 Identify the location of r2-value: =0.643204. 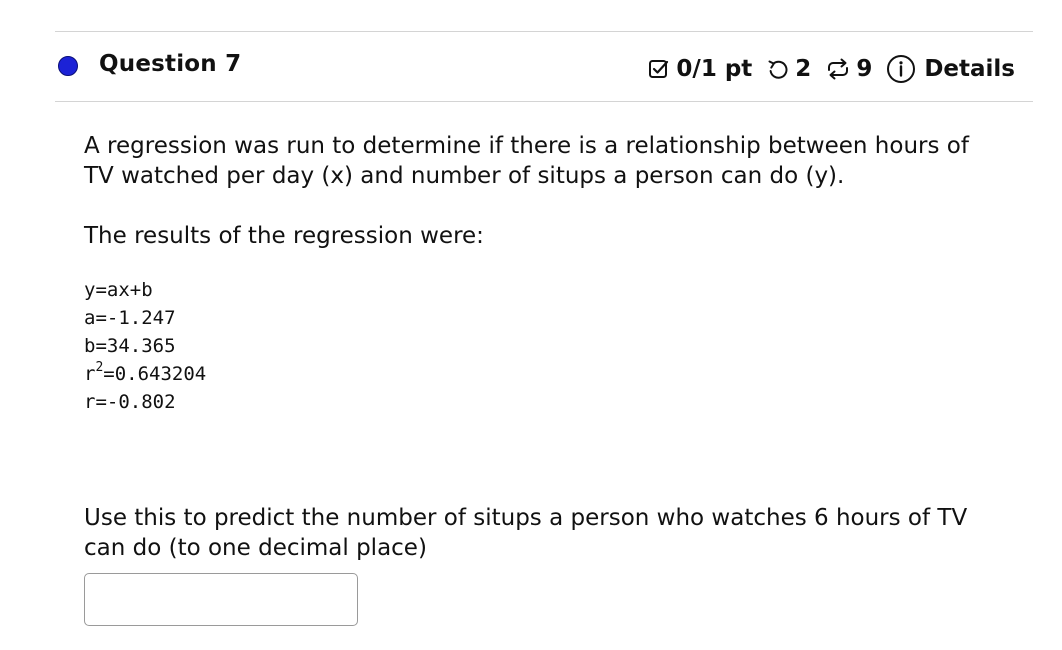
(155, 374).